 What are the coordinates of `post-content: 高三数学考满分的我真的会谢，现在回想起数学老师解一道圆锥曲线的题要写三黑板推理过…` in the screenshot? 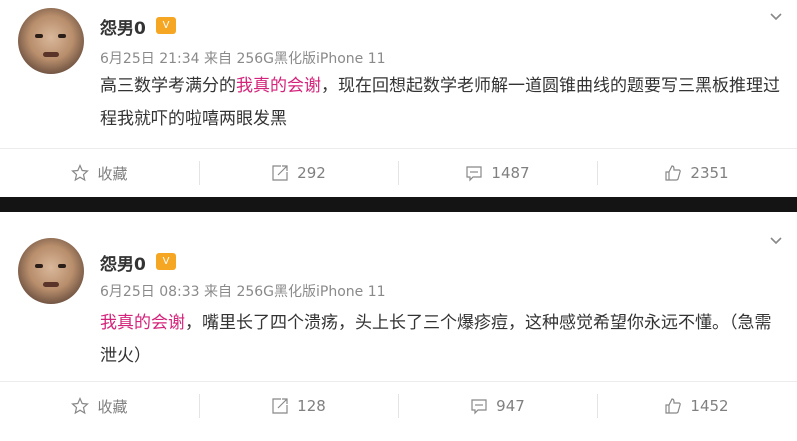 It's located at (440, 103).